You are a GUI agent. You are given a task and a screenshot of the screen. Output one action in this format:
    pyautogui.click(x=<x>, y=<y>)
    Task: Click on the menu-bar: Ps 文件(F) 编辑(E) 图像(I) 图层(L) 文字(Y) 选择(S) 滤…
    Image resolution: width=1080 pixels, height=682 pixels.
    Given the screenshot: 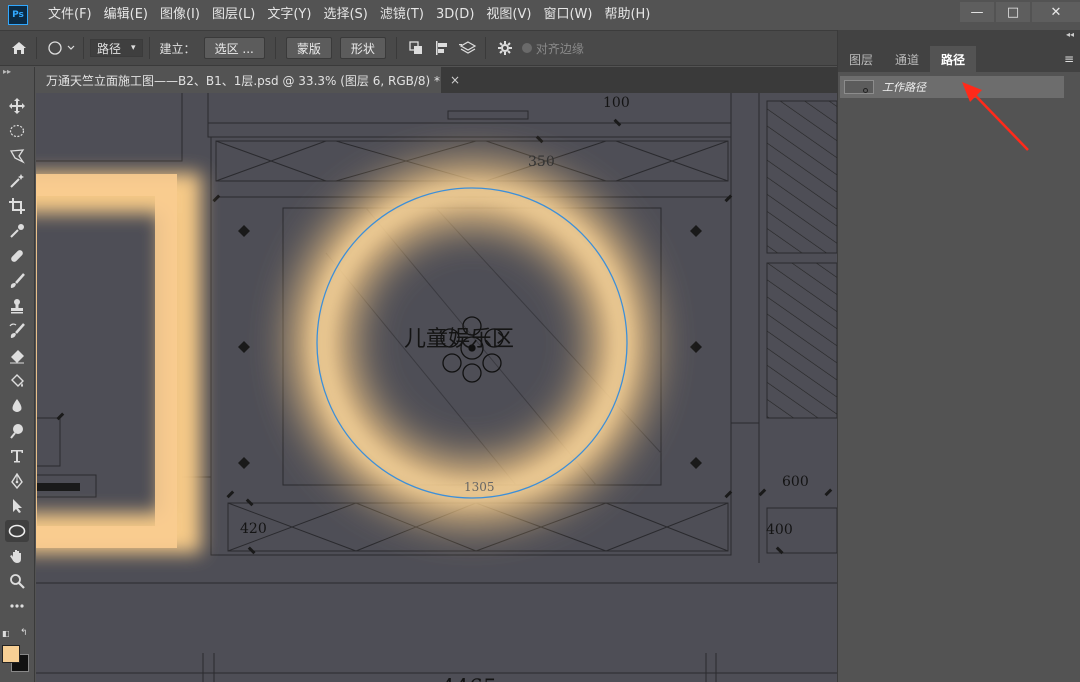 What is the action you would take?
    pyautogui.click(x=540, y=15)
    